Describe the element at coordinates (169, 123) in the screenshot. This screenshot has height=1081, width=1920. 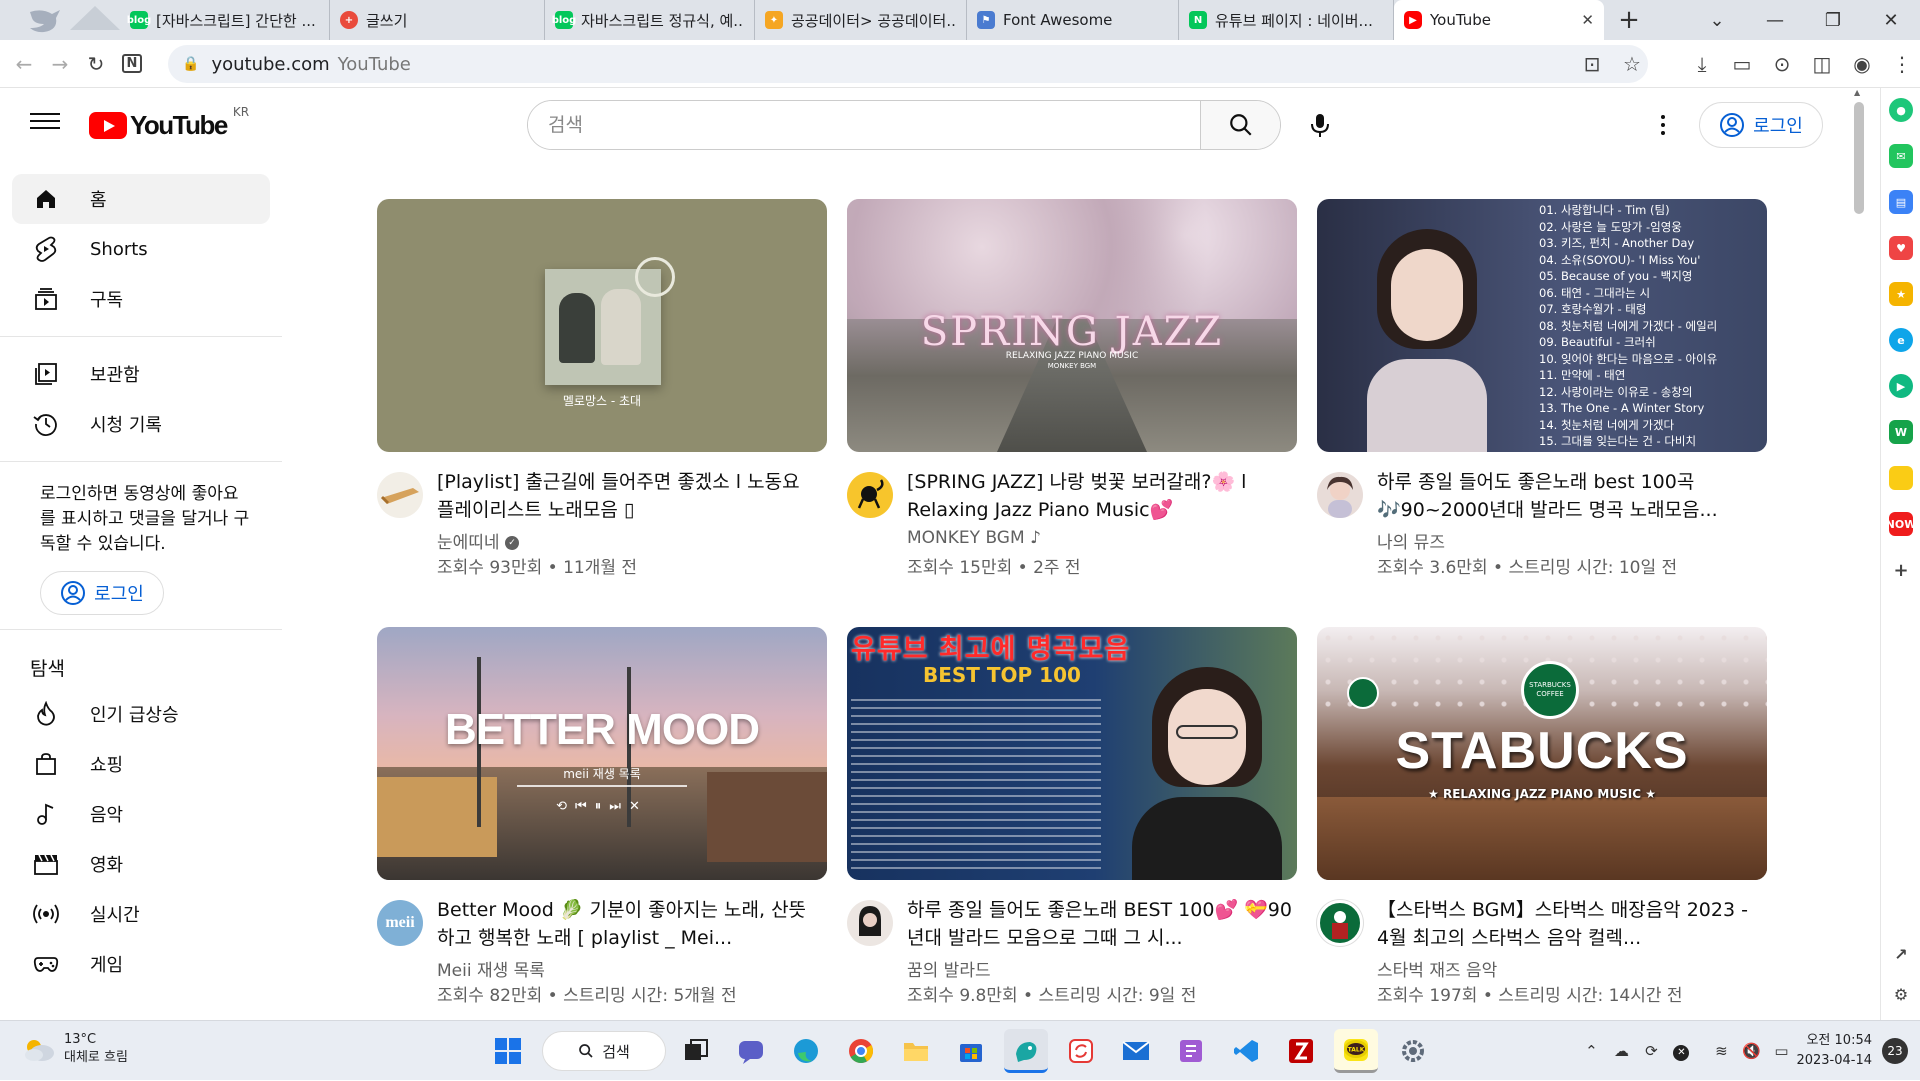
I see `youtube-logo: YouTube KR` at that location.